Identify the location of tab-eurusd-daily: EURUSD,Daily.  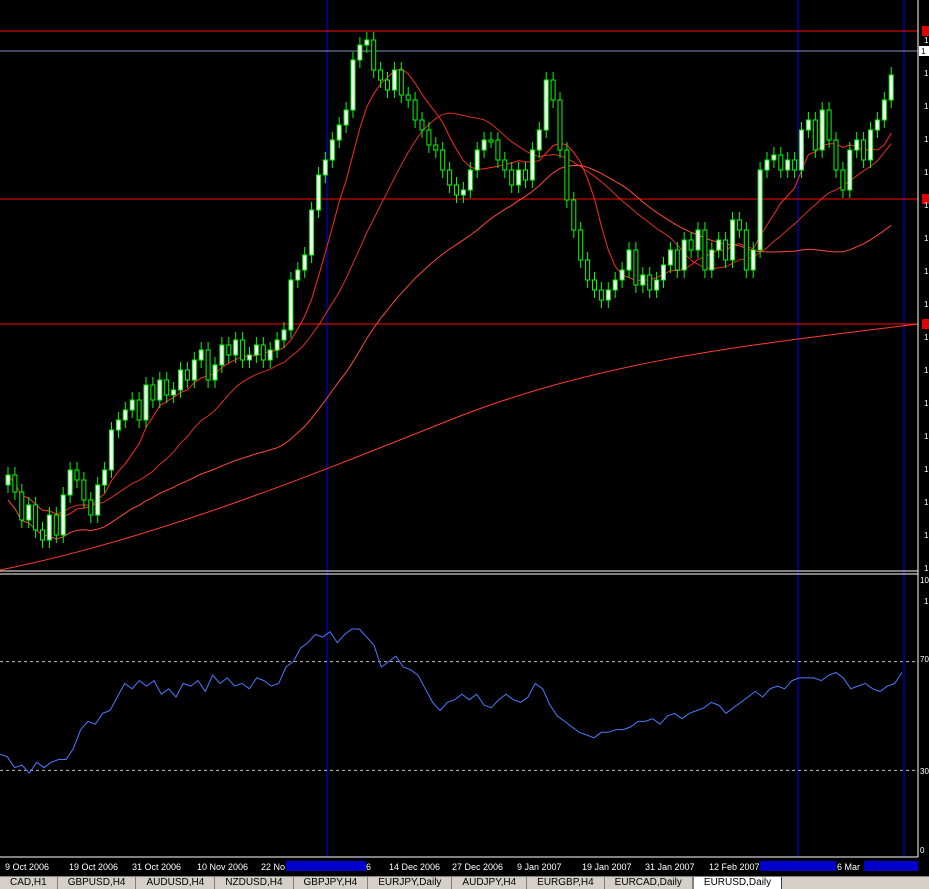
(737, 883).